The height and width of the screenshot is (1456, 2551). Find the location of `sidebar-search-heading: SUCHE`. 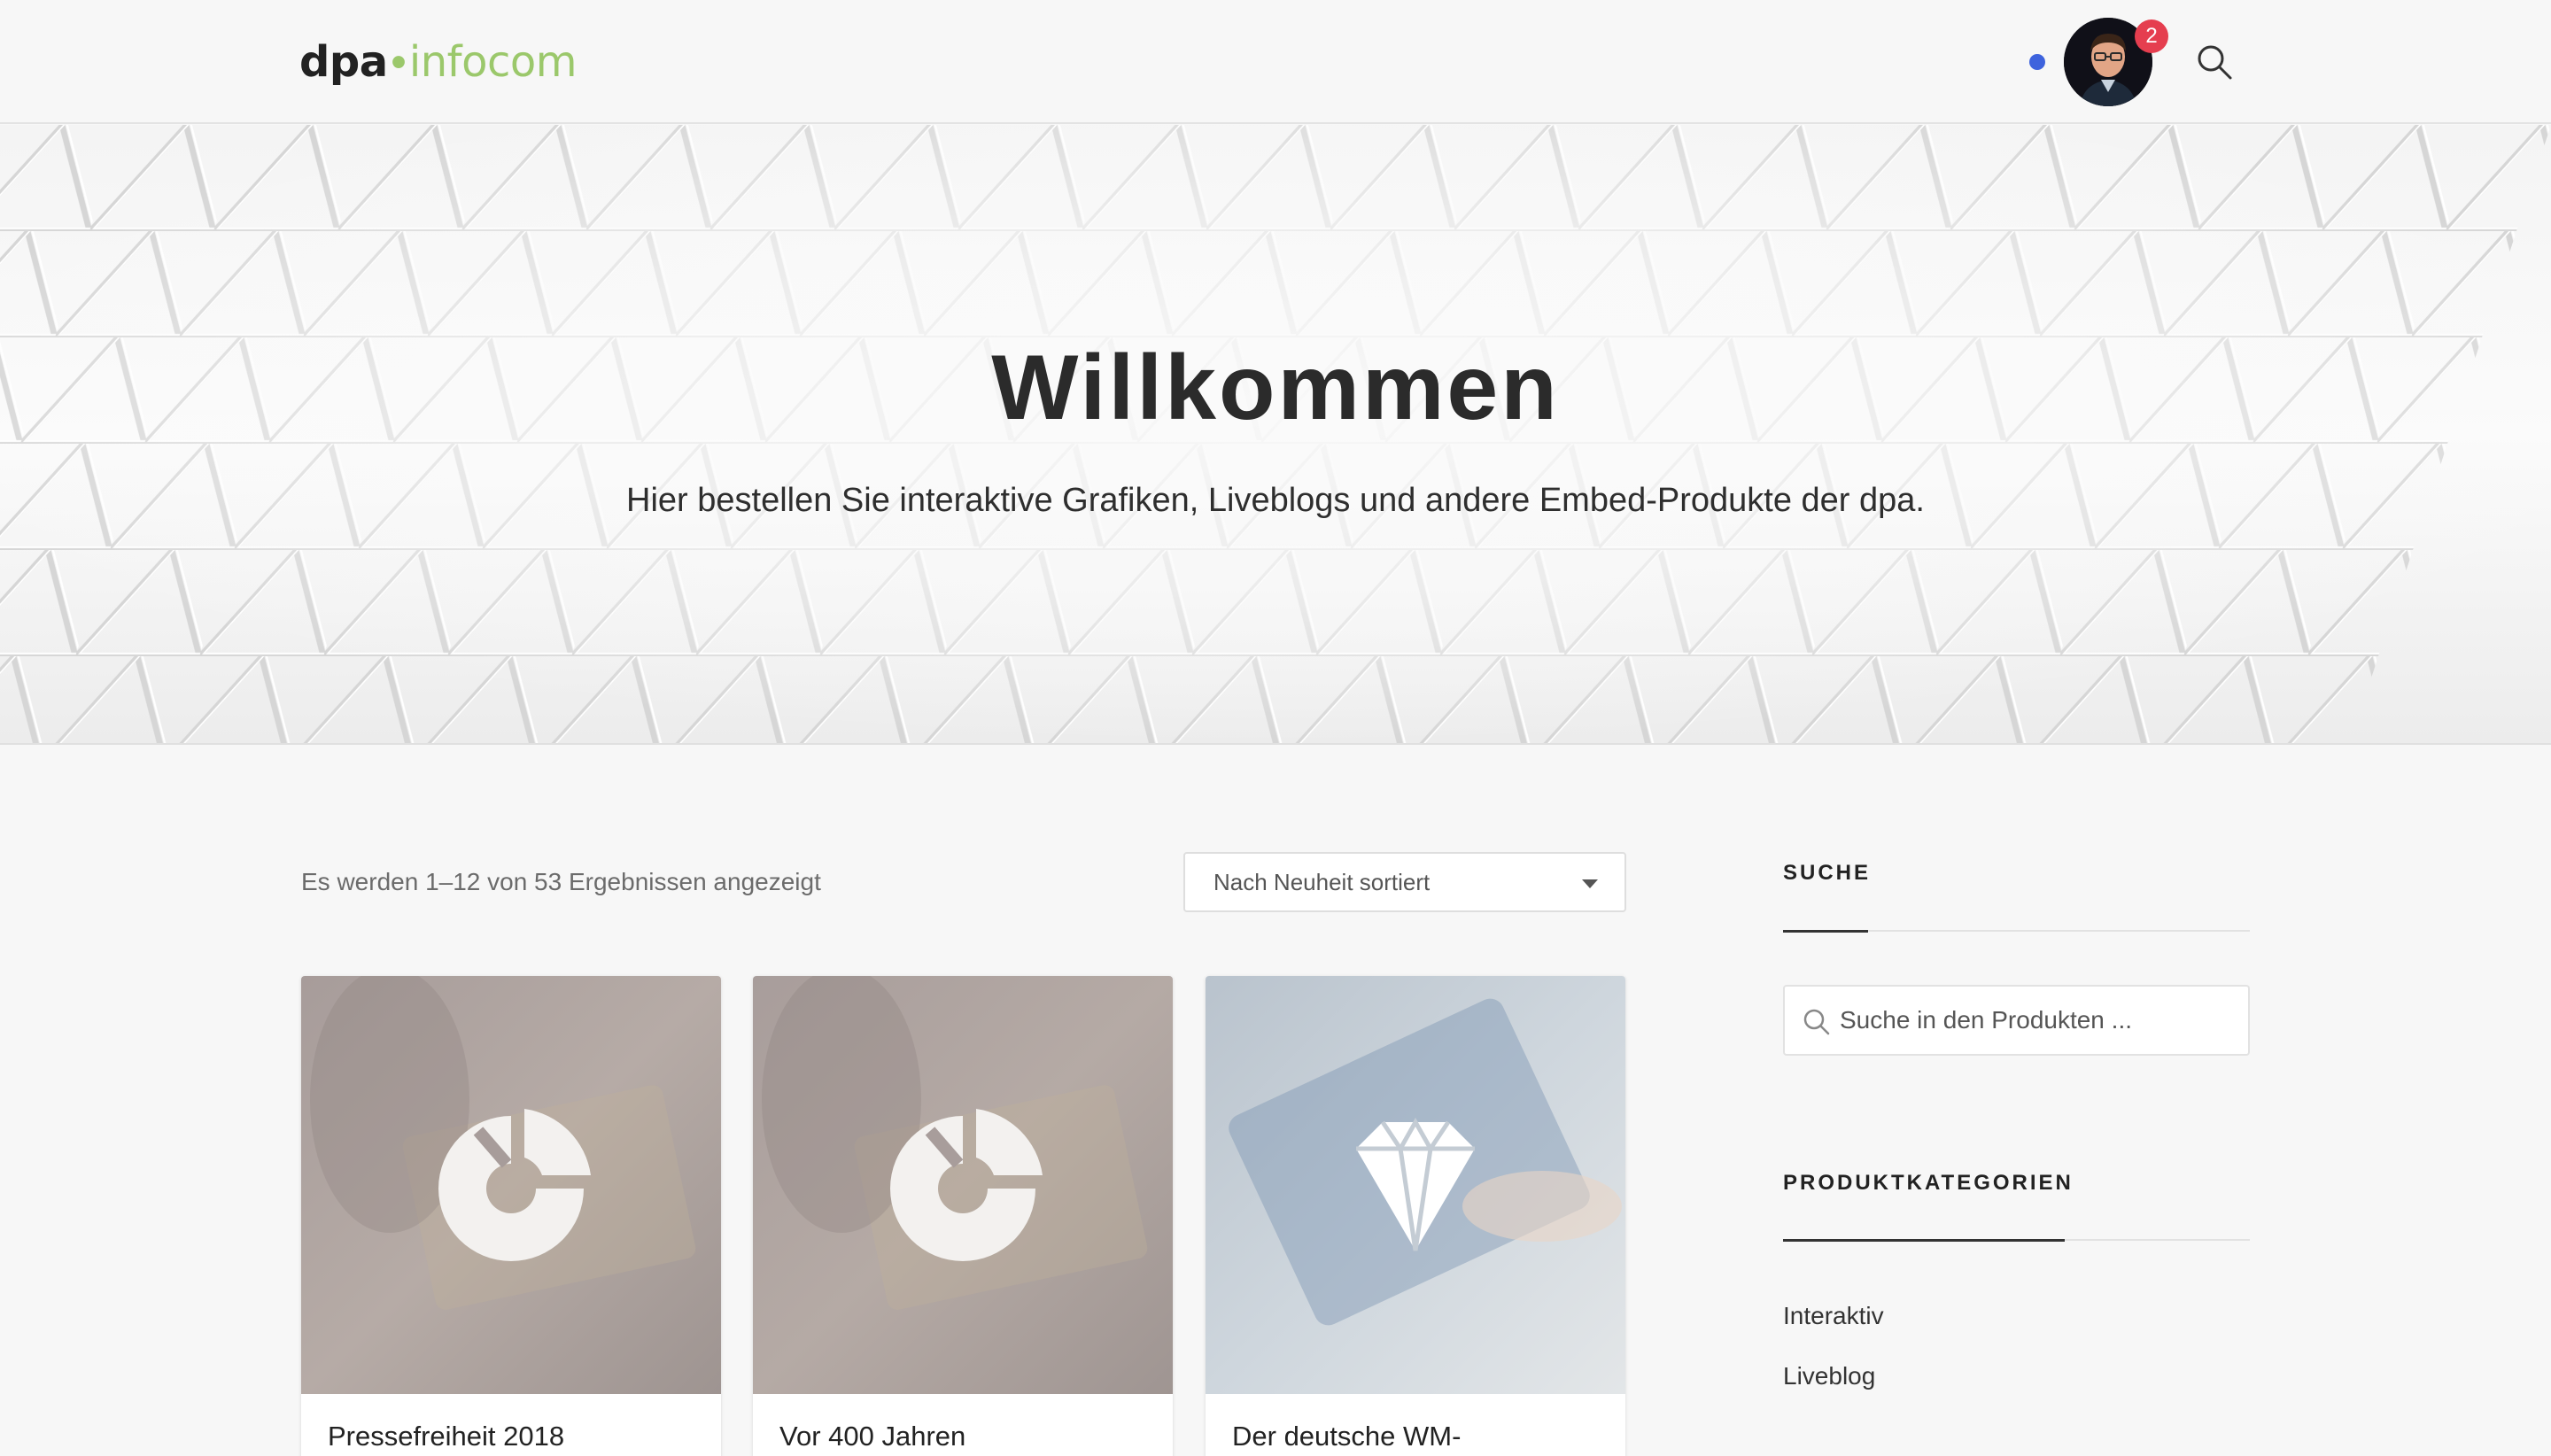

sidebar-search-heading: SUCHE is located at coordinates (1828, 873).